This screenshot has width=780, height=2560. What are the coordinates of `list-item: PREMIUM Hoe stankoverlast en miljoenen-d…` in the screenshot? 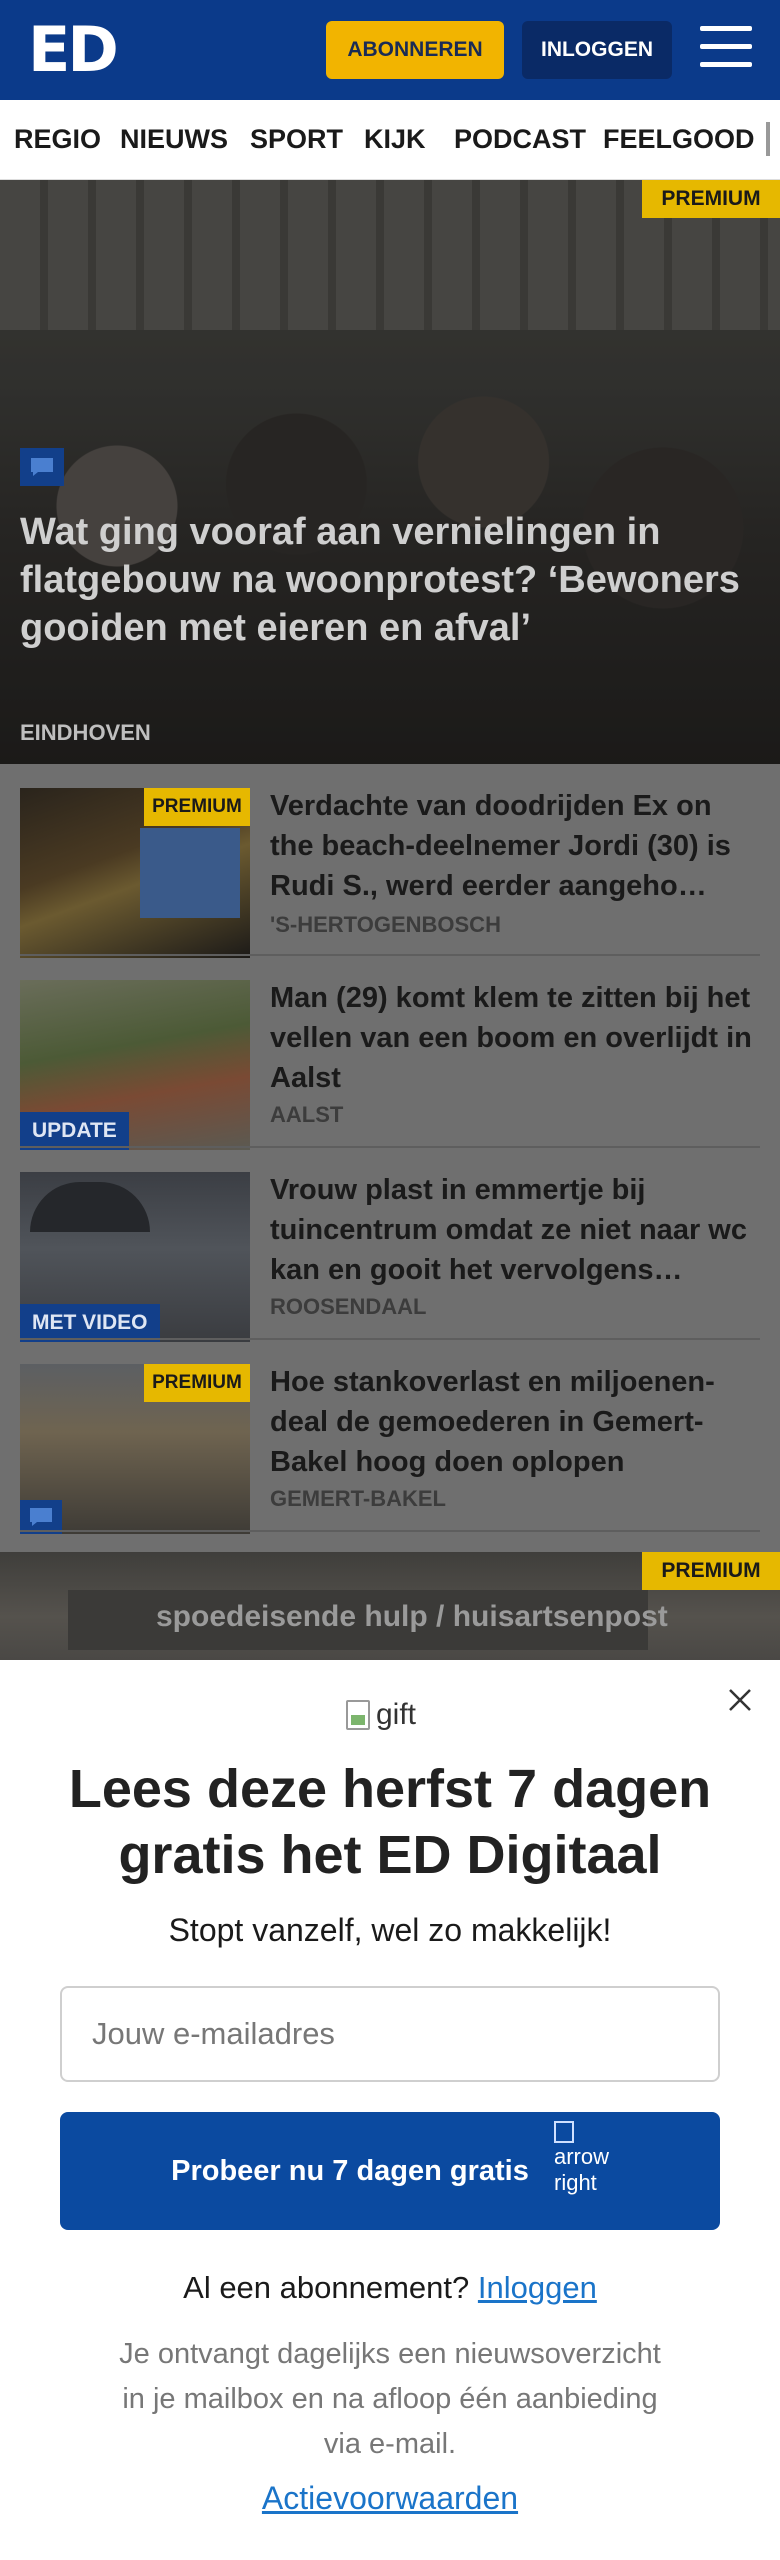 It's located at (390, 1437).